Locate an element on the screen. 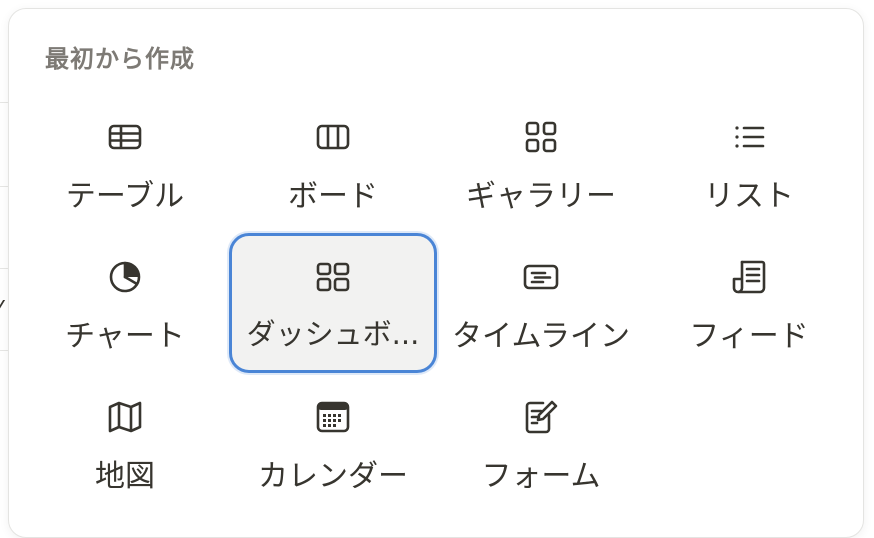 This screenshot has width=874, height=538. section-title: 最初から作成 is located at coordinates (120, 56).